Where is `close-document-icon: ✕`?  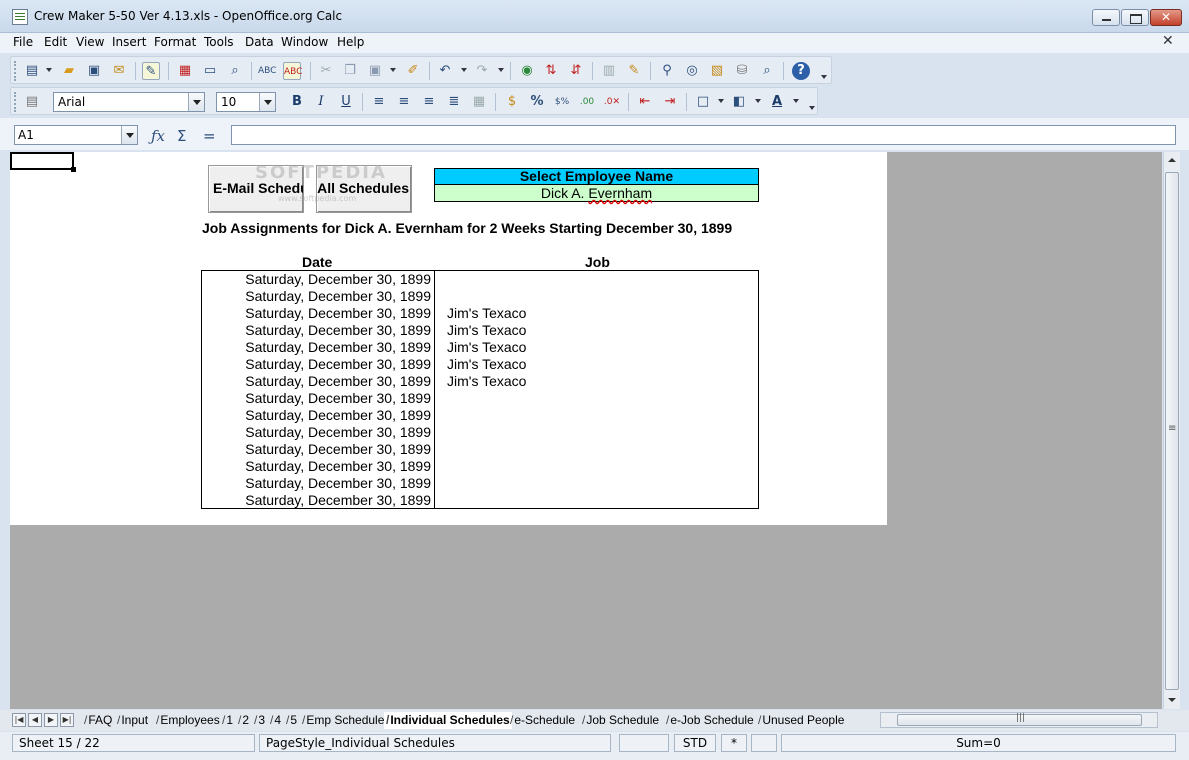
close-document-icon: ✕ is located at coordinates (1168, 41).